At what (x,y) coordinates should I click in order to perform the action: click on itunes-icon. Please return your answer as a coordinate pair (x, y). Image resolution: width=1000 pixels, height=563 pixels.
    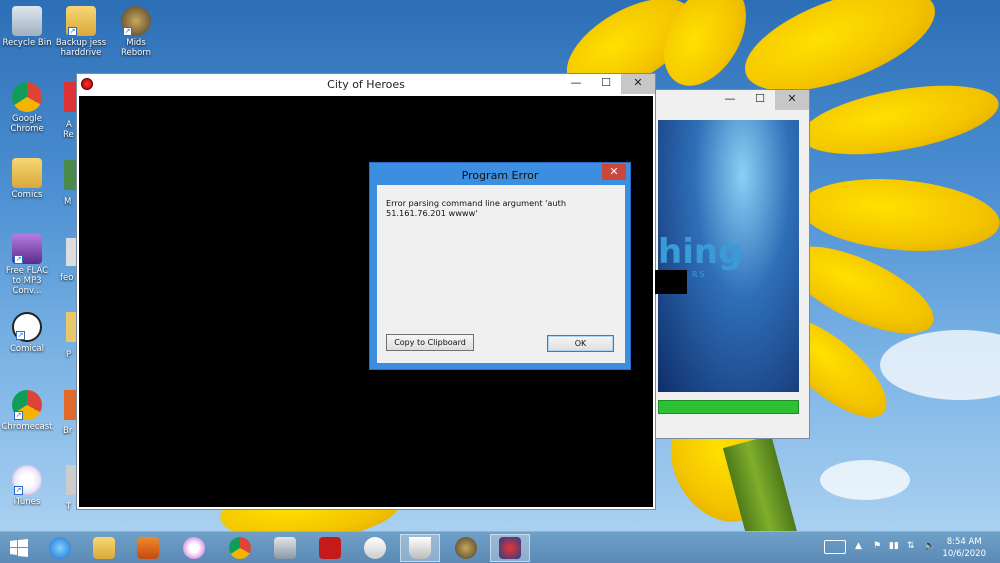
    Looking at the image, I should click on (194, 548).